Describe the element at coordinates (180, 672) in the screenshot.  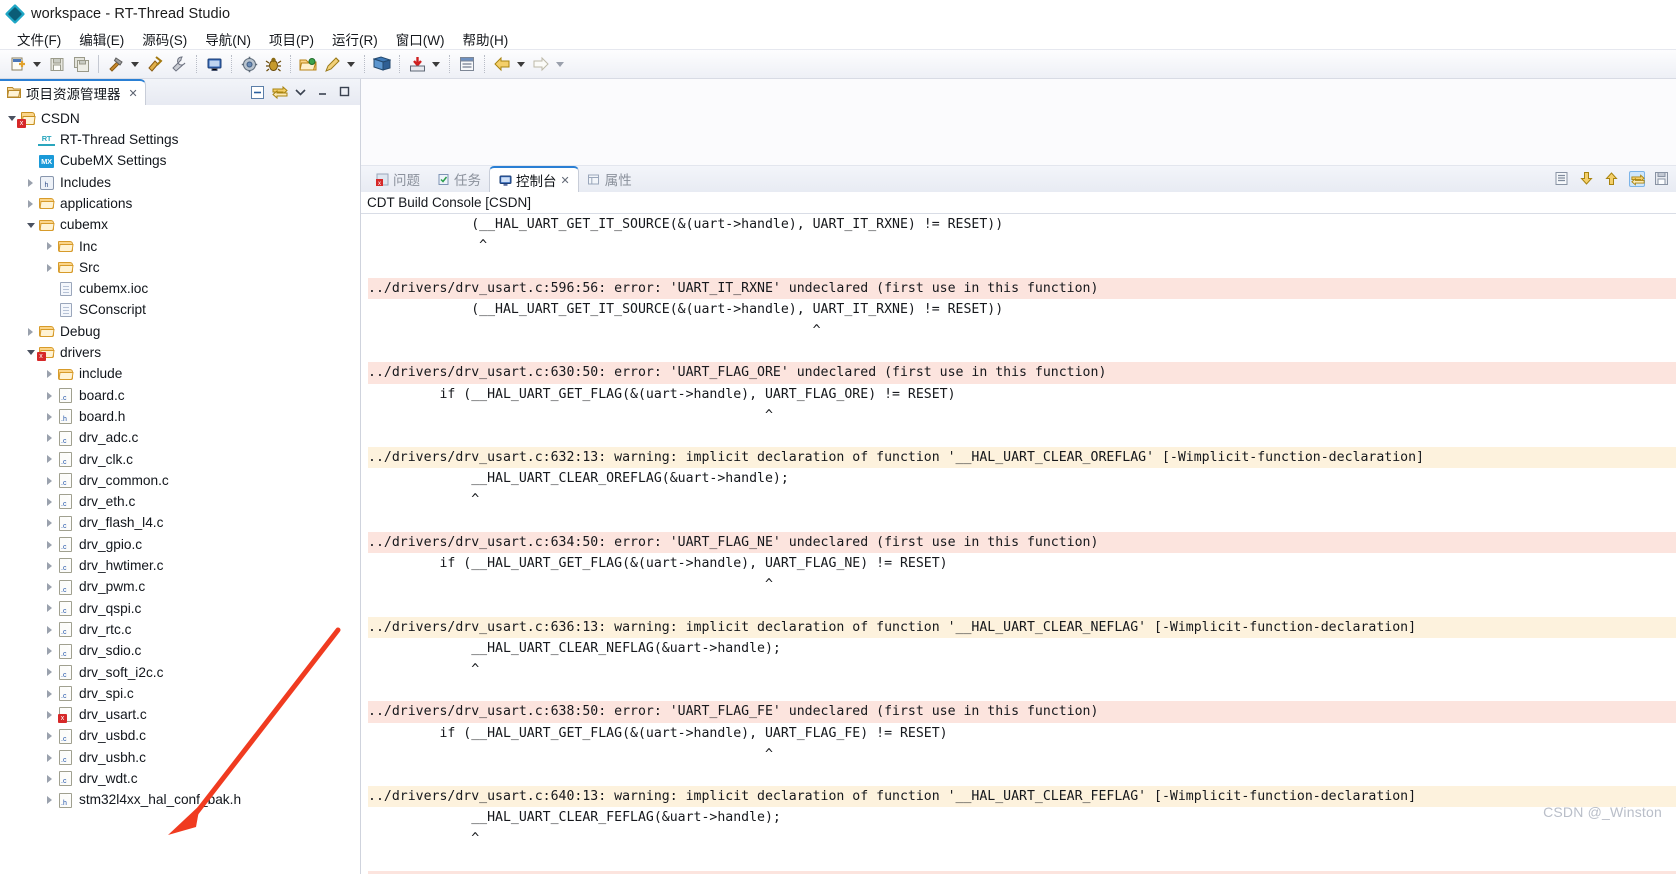
I see `tree-item: .c drv_soft_i2c.c` at that location.